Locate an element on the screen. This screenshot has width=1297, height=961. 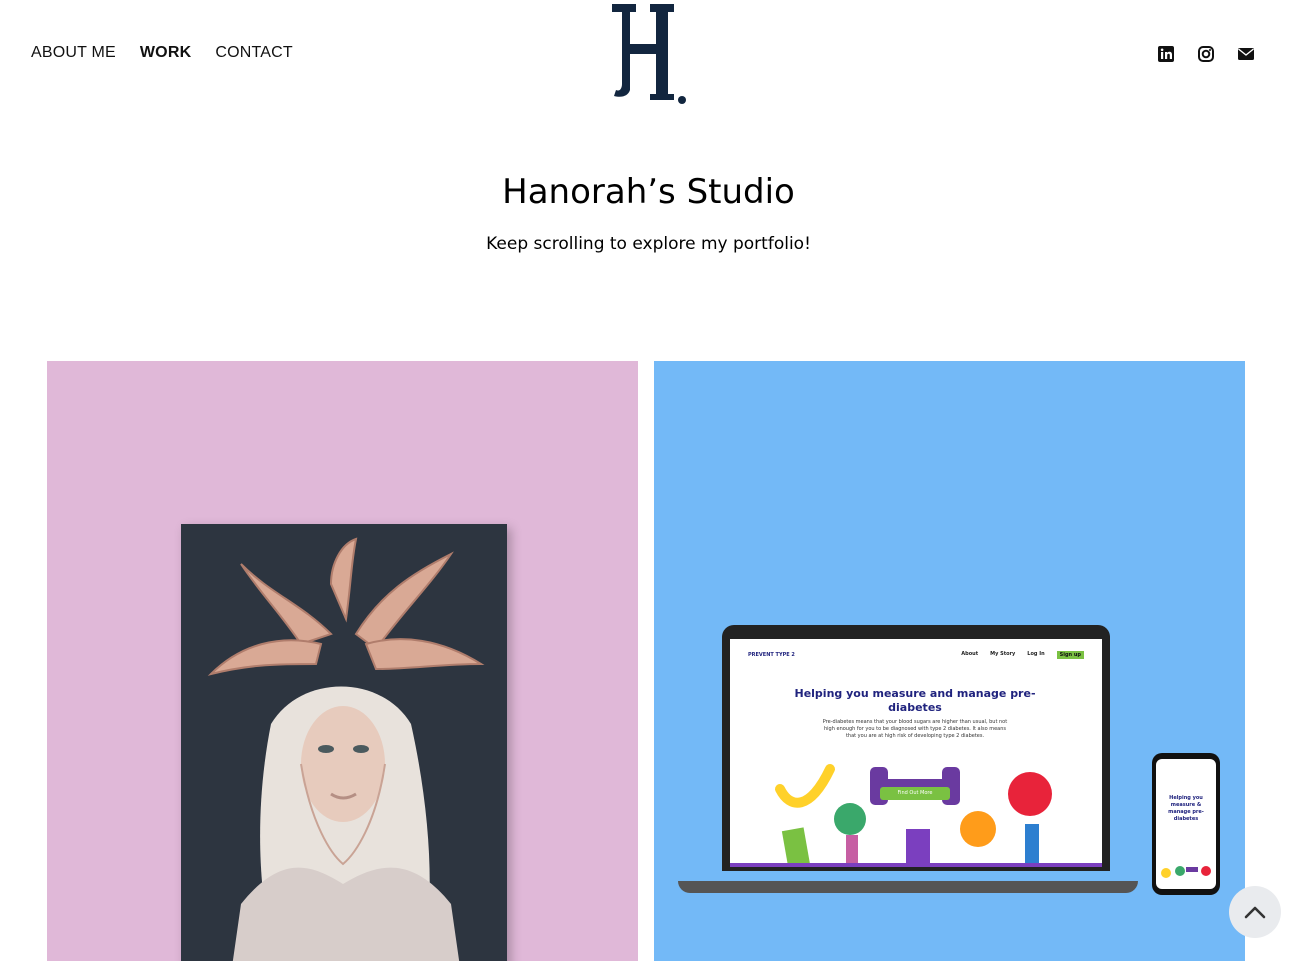
chevron-up-icon is located at coordinates (1255, 912).